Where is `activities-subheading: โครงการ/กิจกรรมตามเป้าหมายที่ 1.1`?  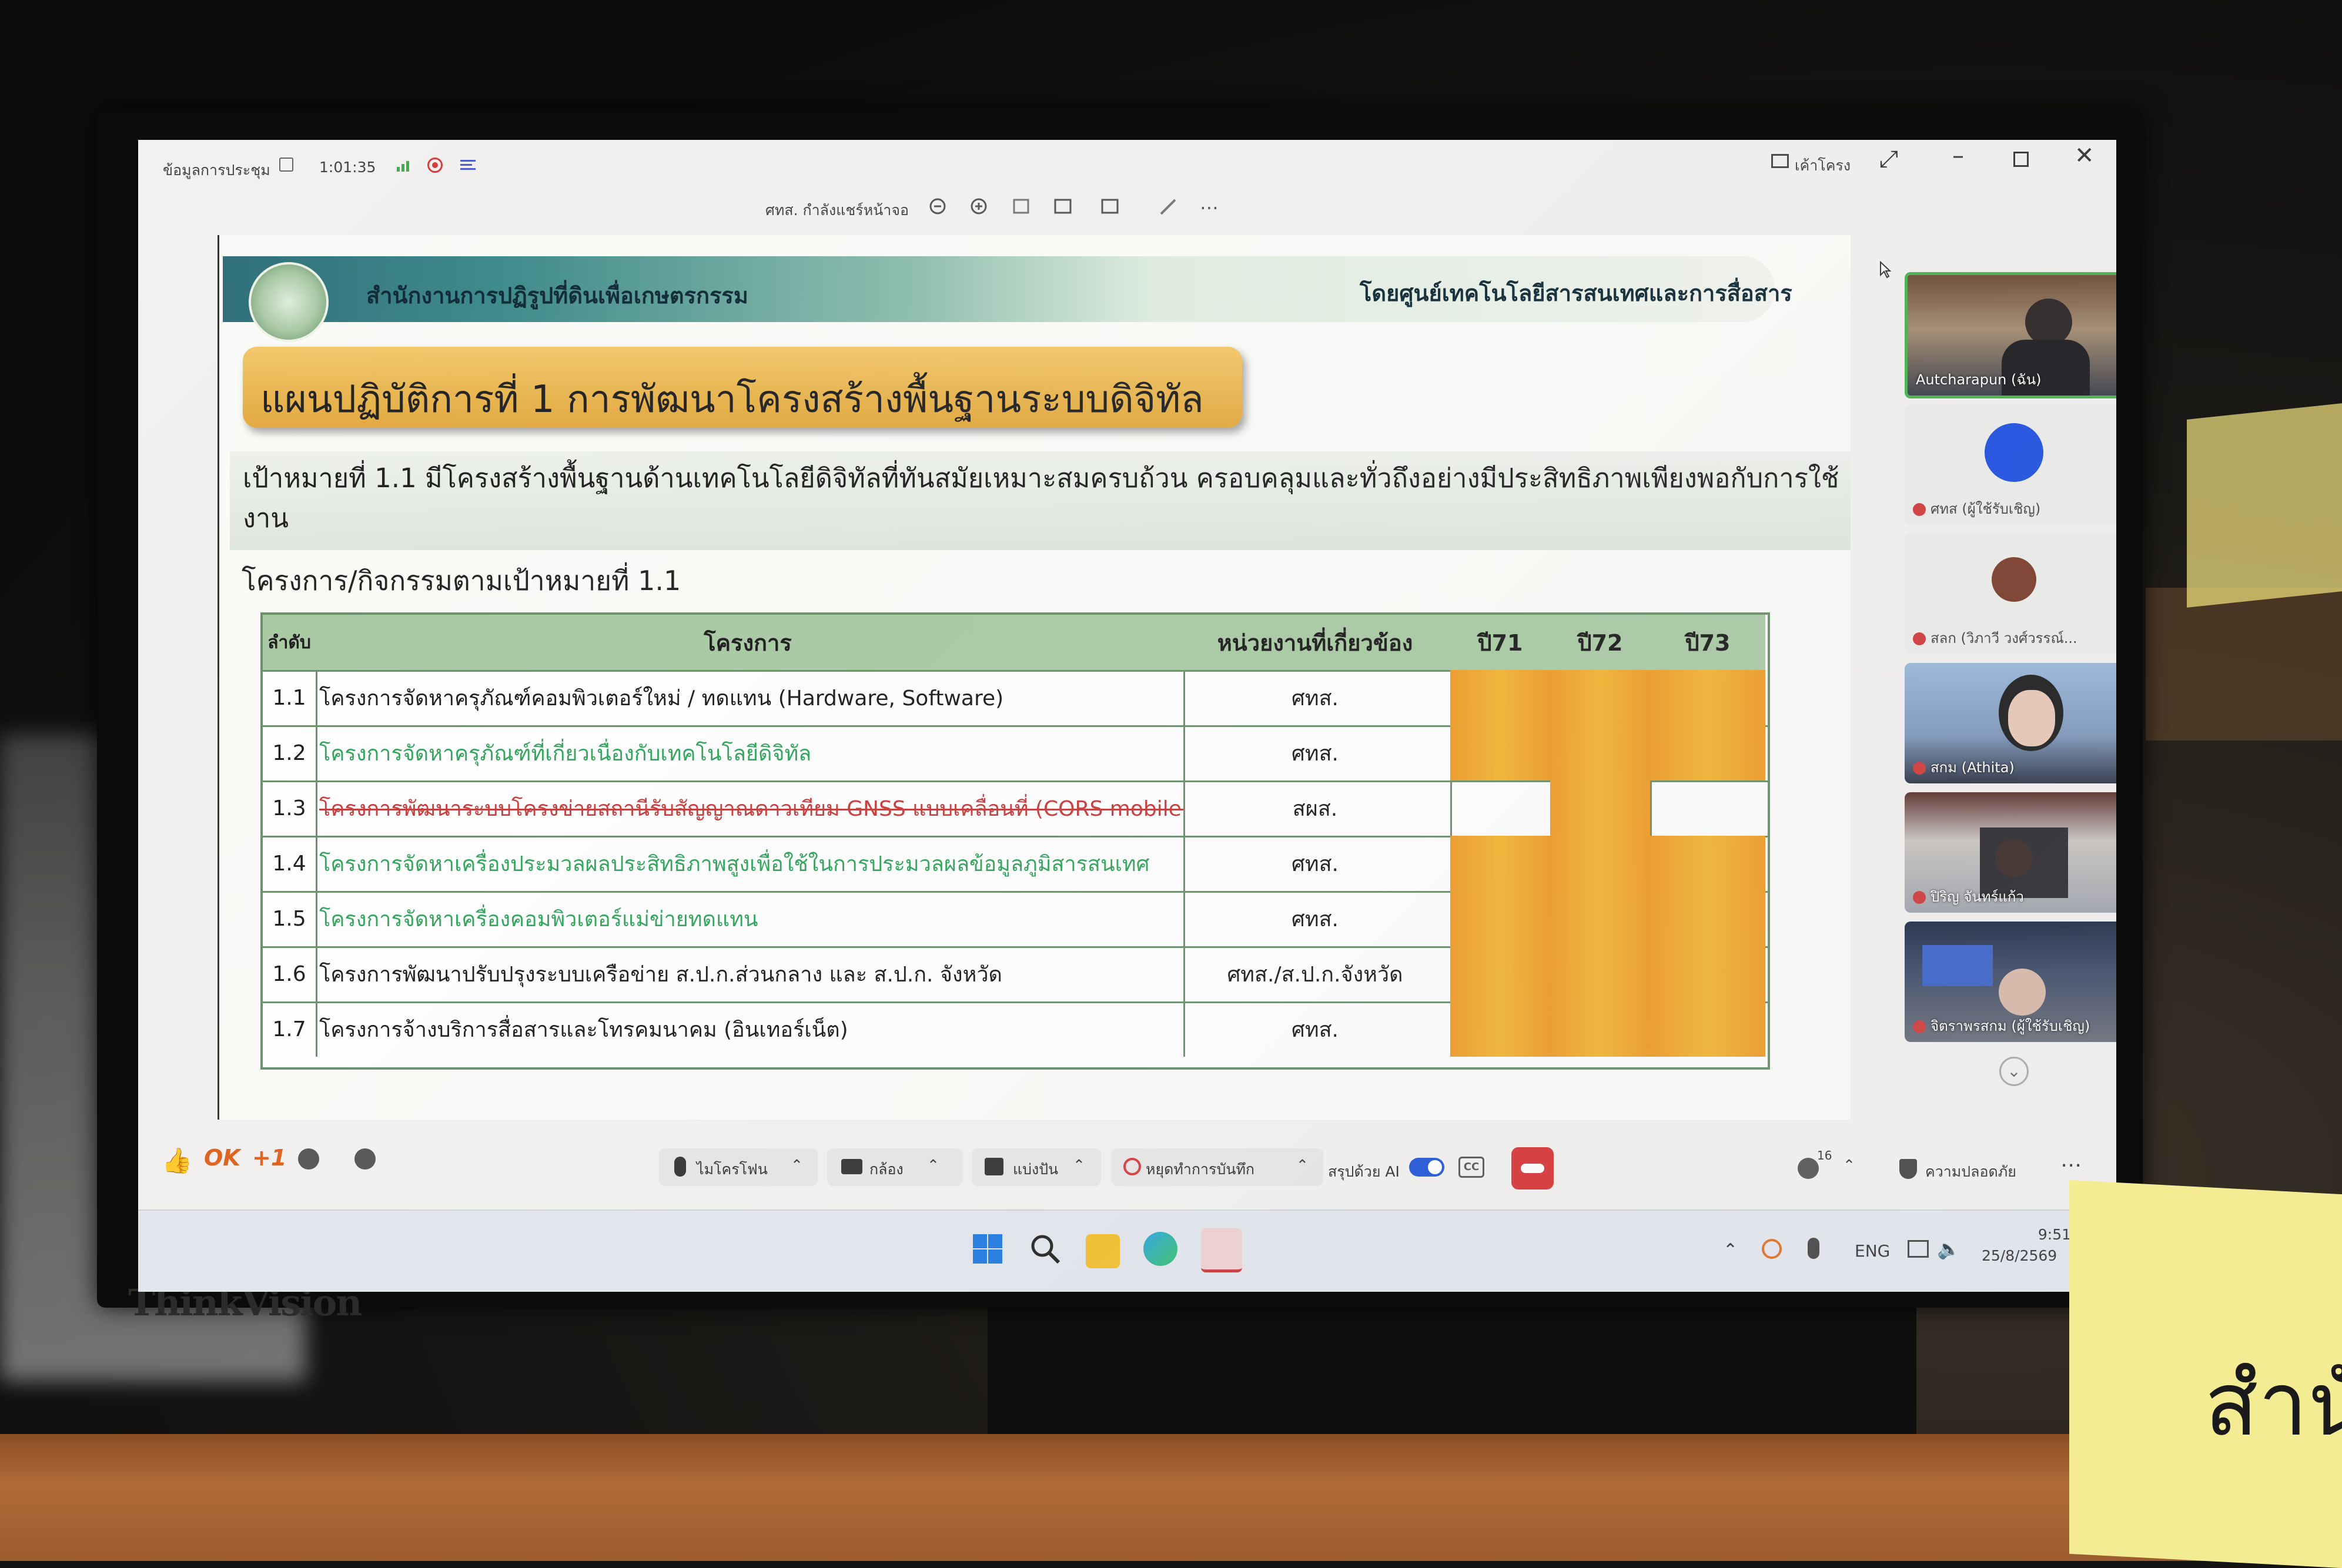
activities-subheading: โครงการ/กิจกรรมตามเป้าหมายที่ 1.1 is located at coordinates (461, 581).